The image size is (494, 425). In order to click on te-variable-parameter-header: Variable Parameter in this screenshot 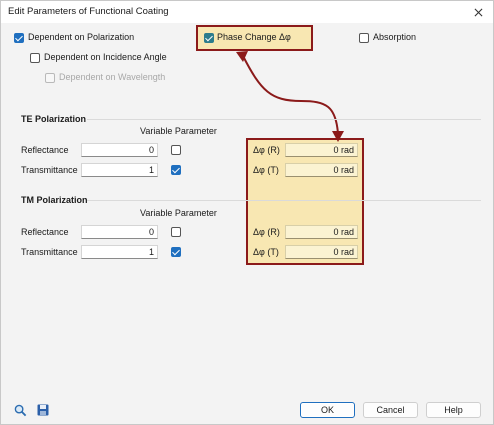, I will do `click(178, 131)`.